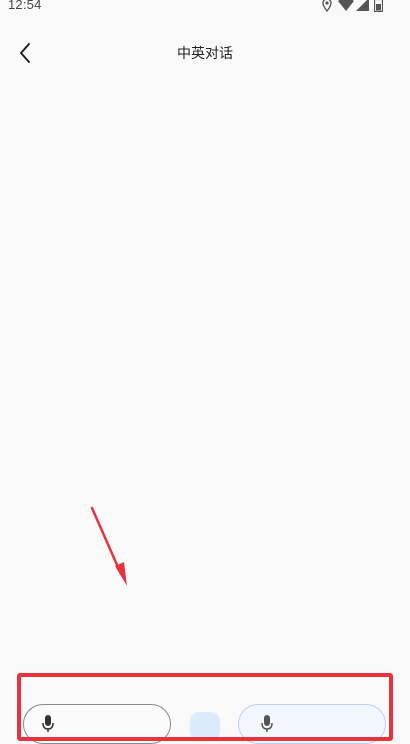  What do you see at coordinates (378, 6) in the screenshot?
I see `battery-icon` at bounding box center [378, 6].